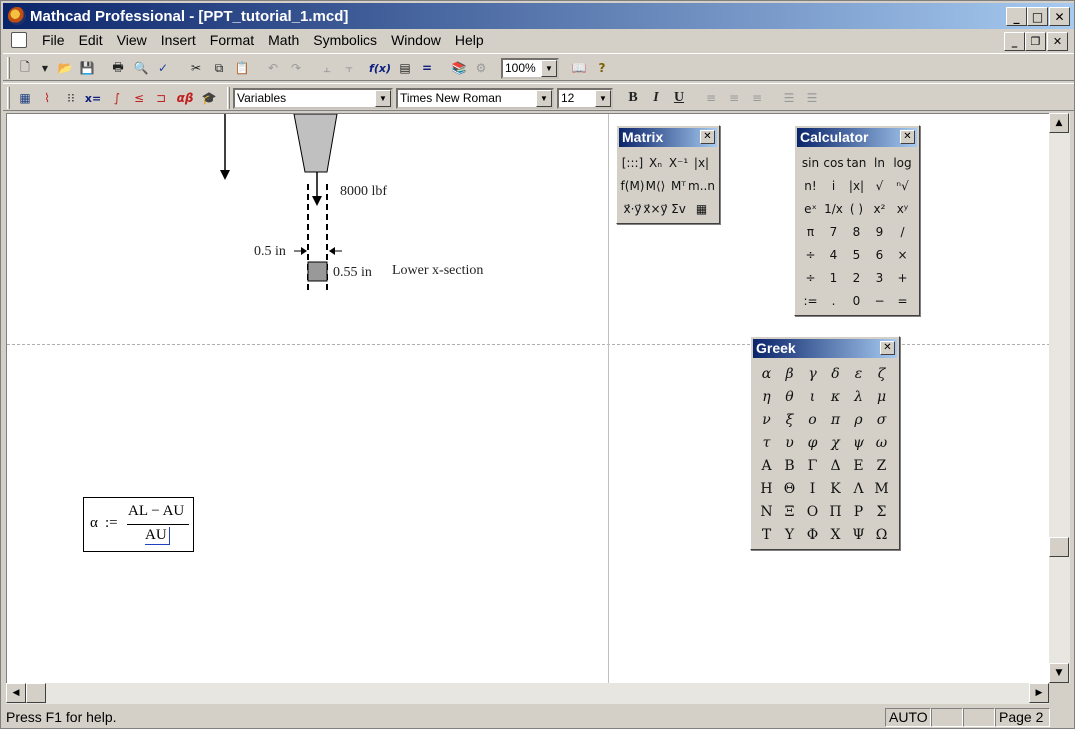 This screenshot has height=729, width=1075. I want to click on graph-toolbar-icon: ⌇, so click(47, 98).